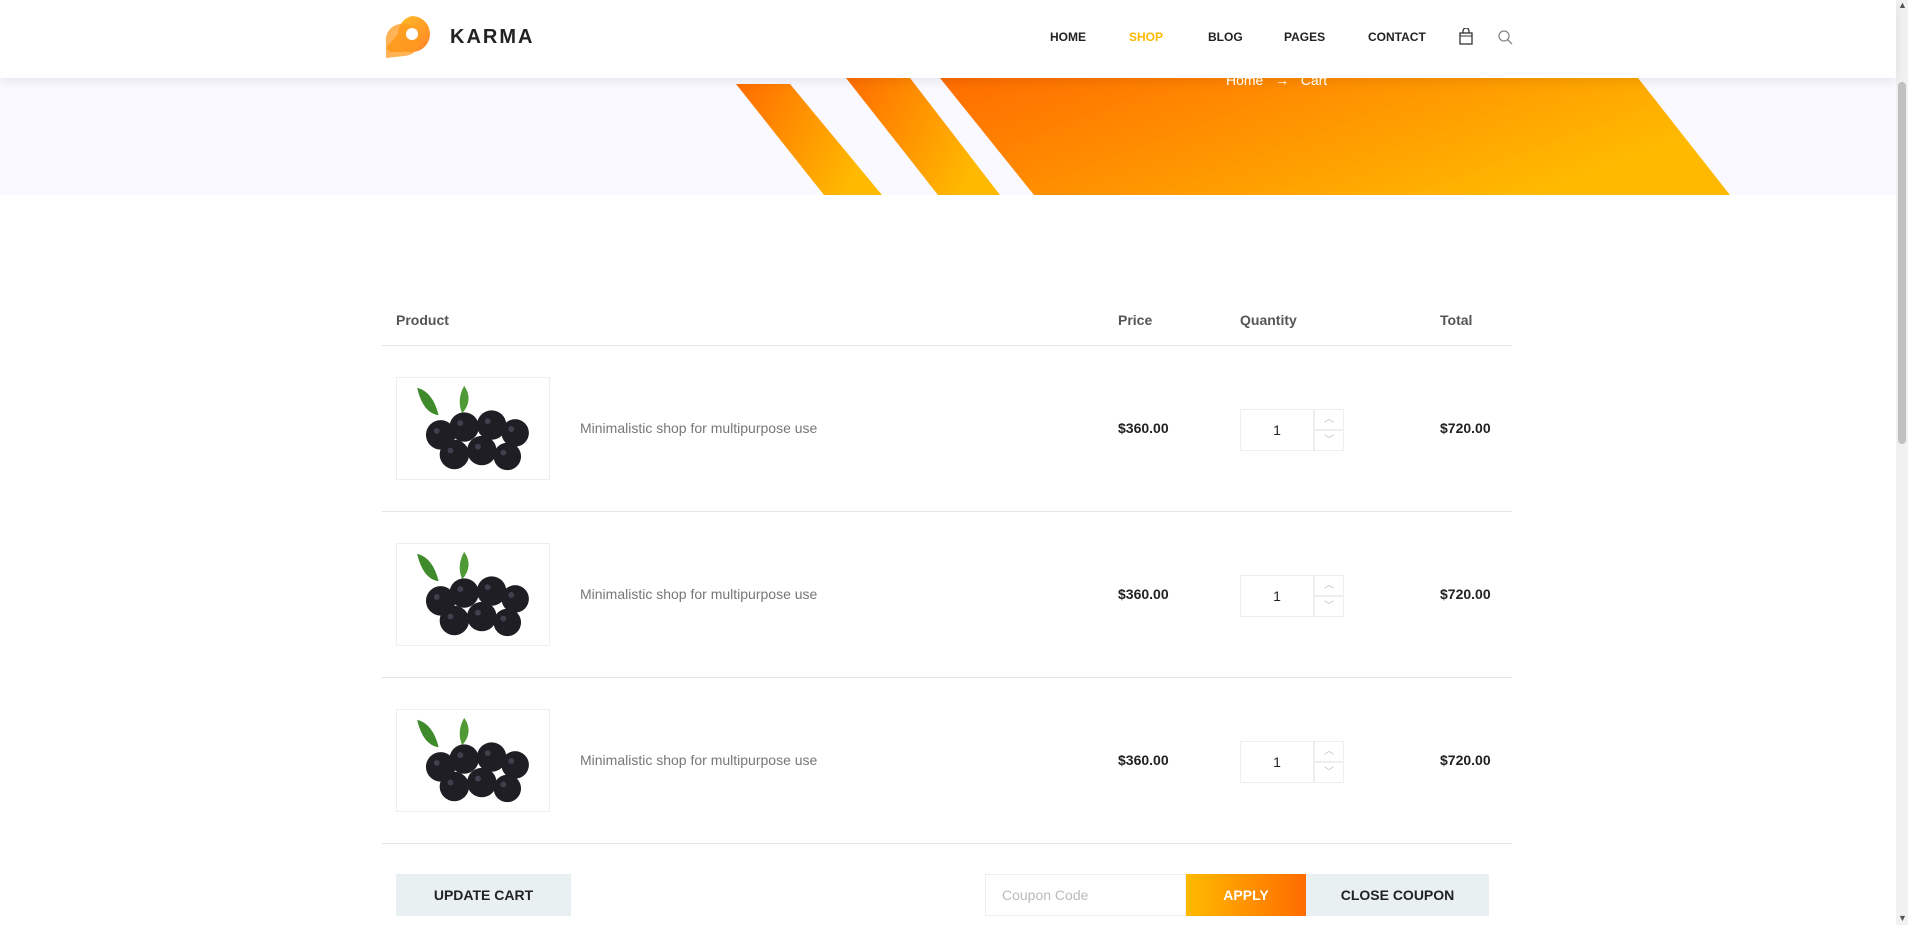  What do you see at coordinates (422, 320) in the screenshot?
I see `header-product: Product` at bounding box center [422, 320].